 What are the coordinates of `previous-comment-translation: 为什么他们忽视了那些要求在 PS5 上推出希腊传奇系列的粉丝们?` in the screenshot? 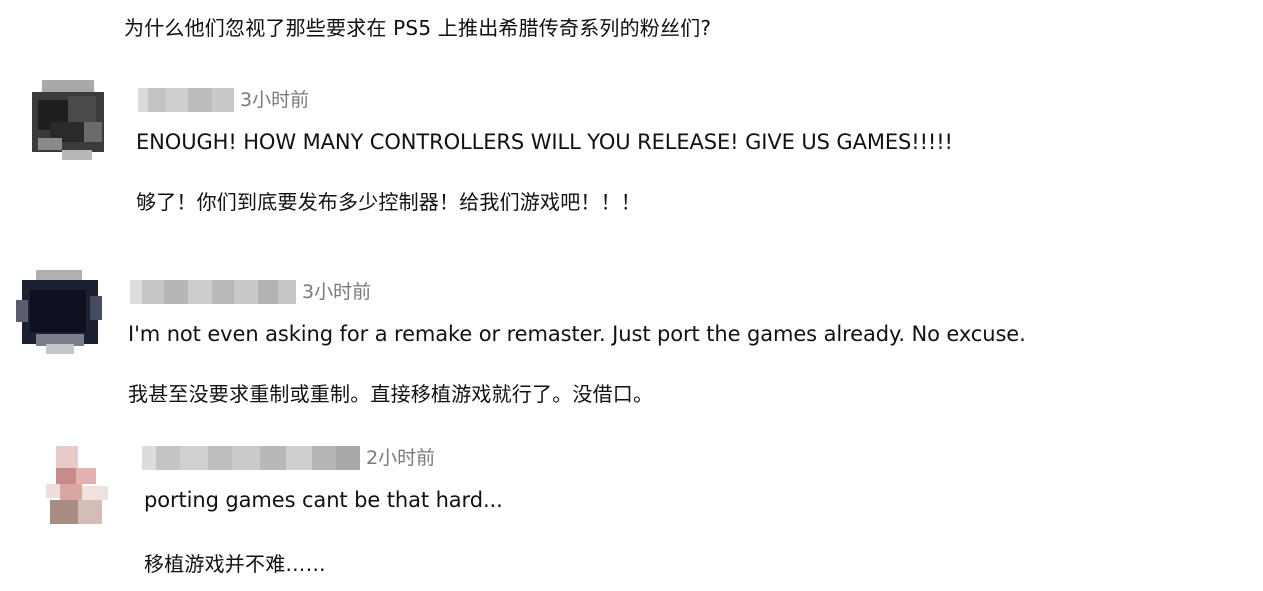 It's located at (418, 28).